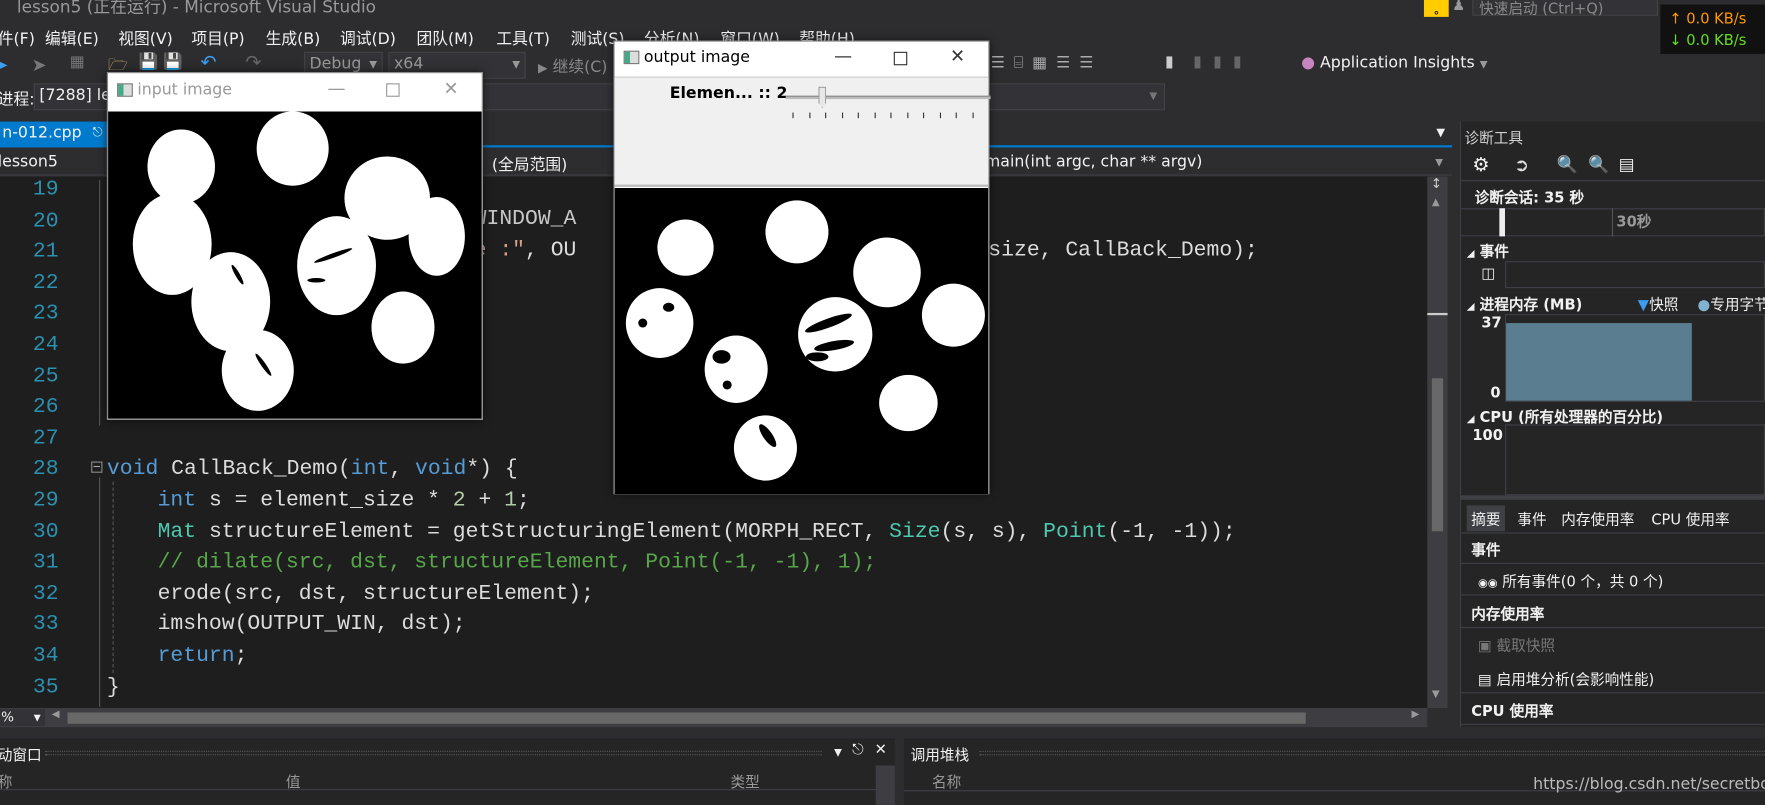 This screenshot has height=805, width=1765. What do you see at coordinates (4, 64) in the screenshot?
I see `navigate-back-icon: ➤` at bounding box center [4, 64].